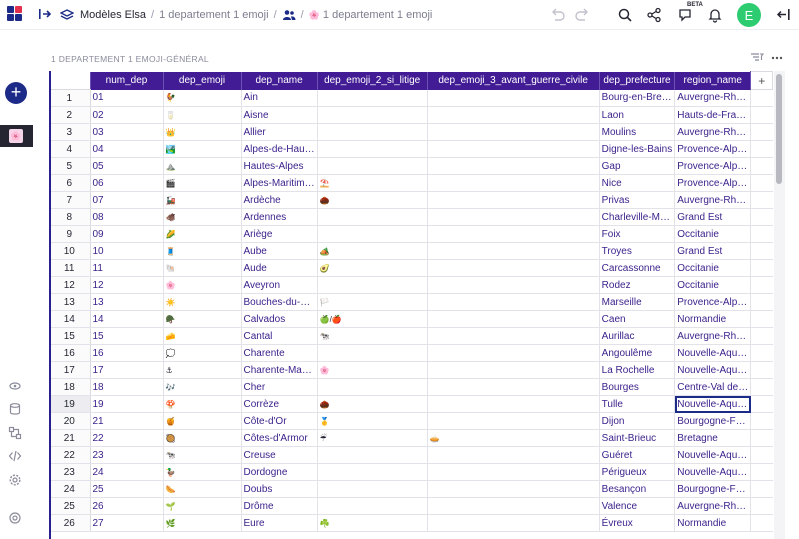  What do you see at coordinates (372, 200) in the screenshot?
I see `cell-dep_emoji_2_si_litige: 🌰` at bounding box center [372, 200].